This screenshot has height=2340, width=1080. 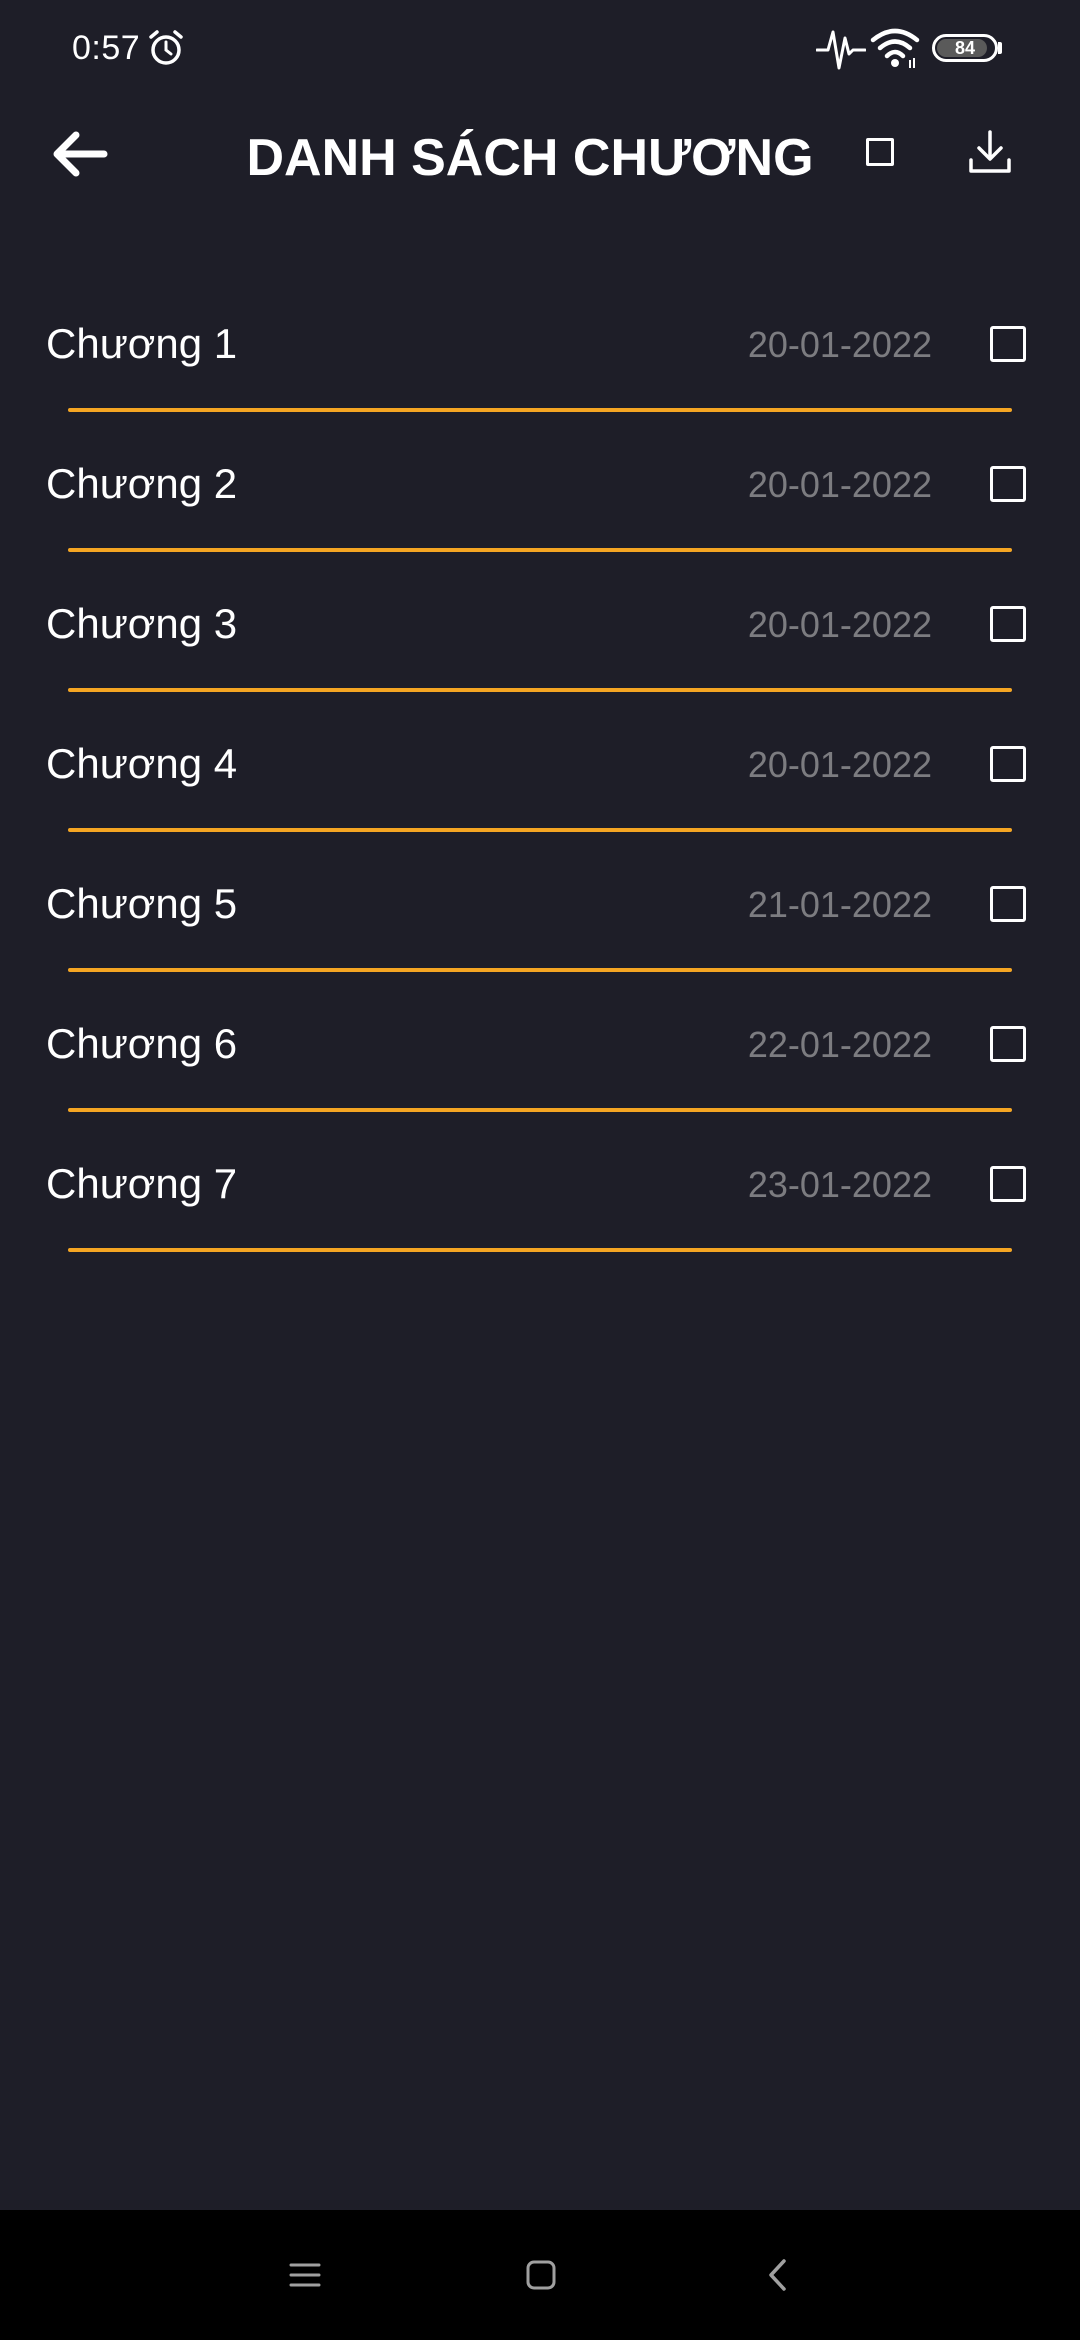 I want to click on home-button, so click(x=541, y=2275).